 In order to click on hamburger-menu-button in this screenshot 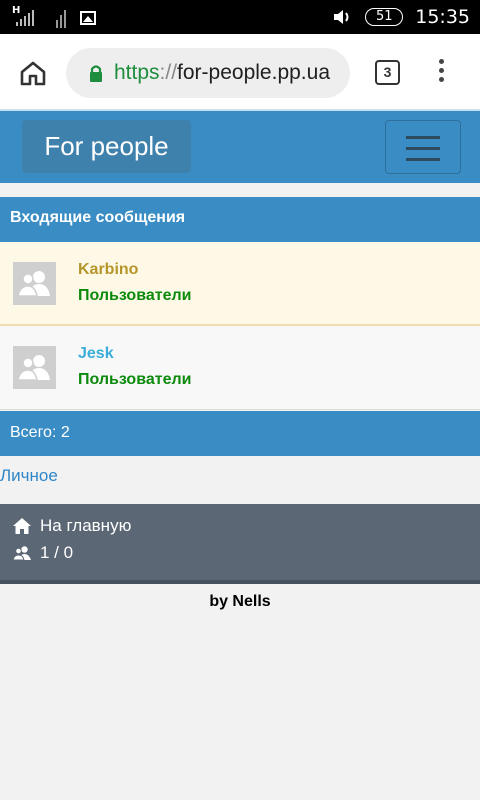, I will do `click(423, 147)`.